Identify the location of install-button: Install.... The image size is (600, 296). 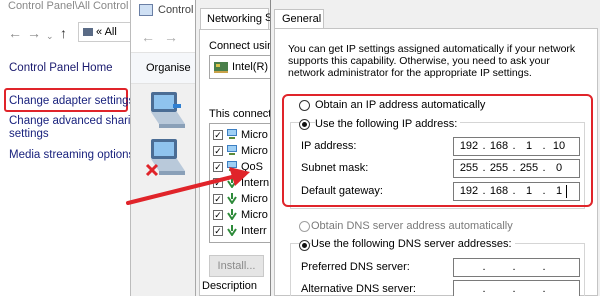
(236, 266).